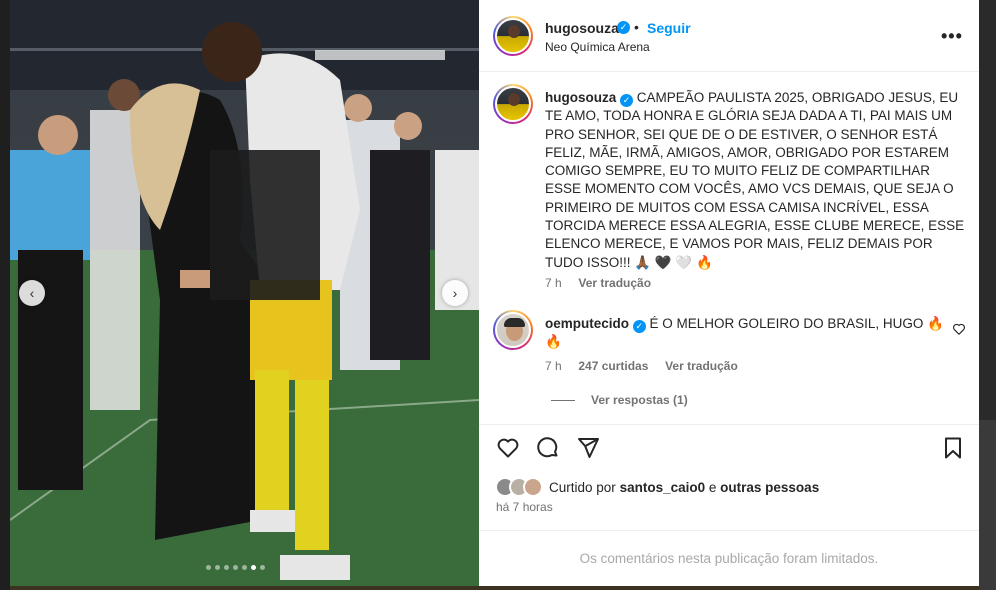 Image resolution: width=996 pixels, height=590 pixels. I want to click on liked-by-joiner: e, so click(712, 487).